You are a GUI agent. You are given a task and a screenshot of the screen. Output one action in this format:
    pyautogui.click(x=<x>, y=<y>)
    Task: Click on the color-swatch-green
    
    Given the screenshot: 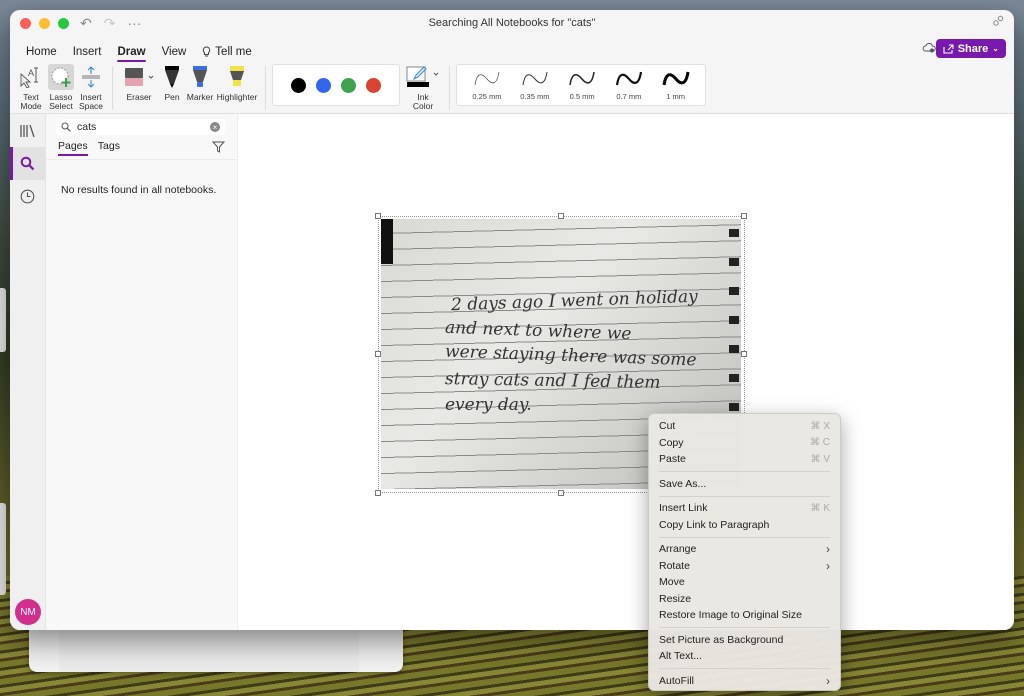 What is the action you would take?
    pyautogui.click(x=348, y=85)
    